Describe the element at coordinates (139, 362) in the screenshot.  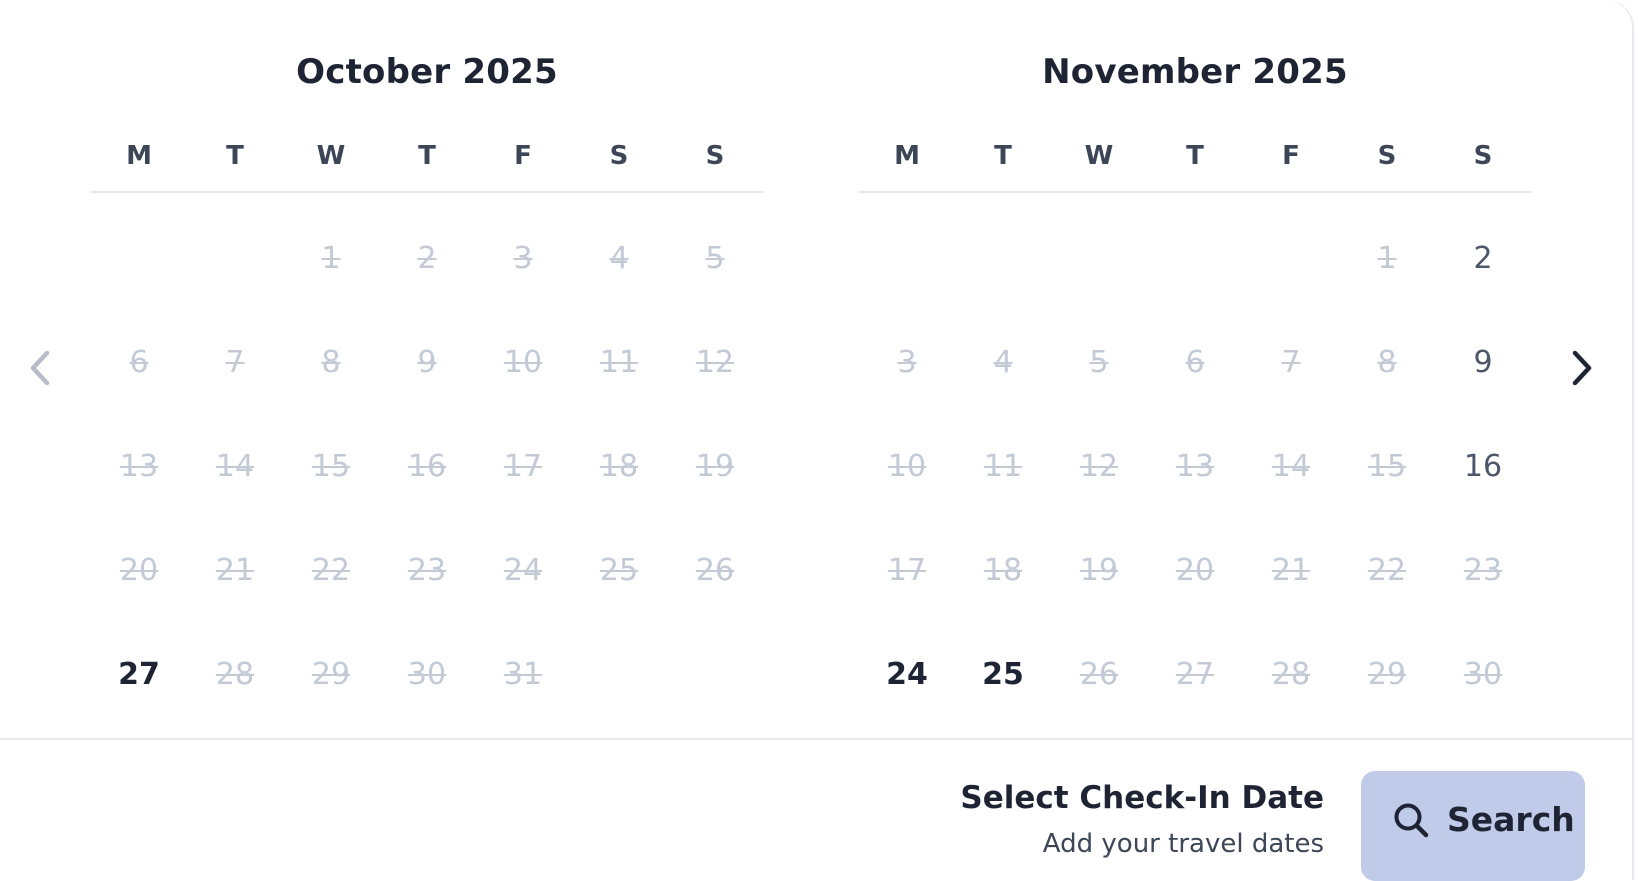
I see `day-cell-disabled: 6` at that location.